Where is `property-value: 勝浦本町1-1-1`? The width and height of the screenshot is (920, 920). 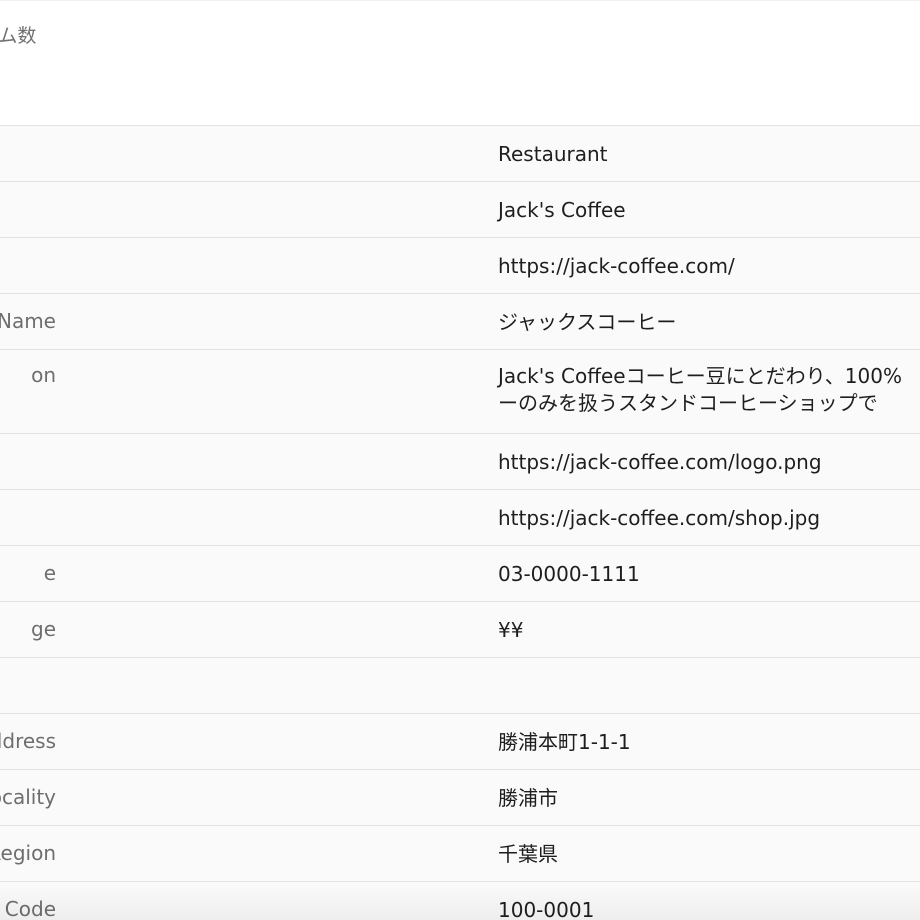
property-value: 勝浦本町1-1-1 is located at coordinates (564, 742).